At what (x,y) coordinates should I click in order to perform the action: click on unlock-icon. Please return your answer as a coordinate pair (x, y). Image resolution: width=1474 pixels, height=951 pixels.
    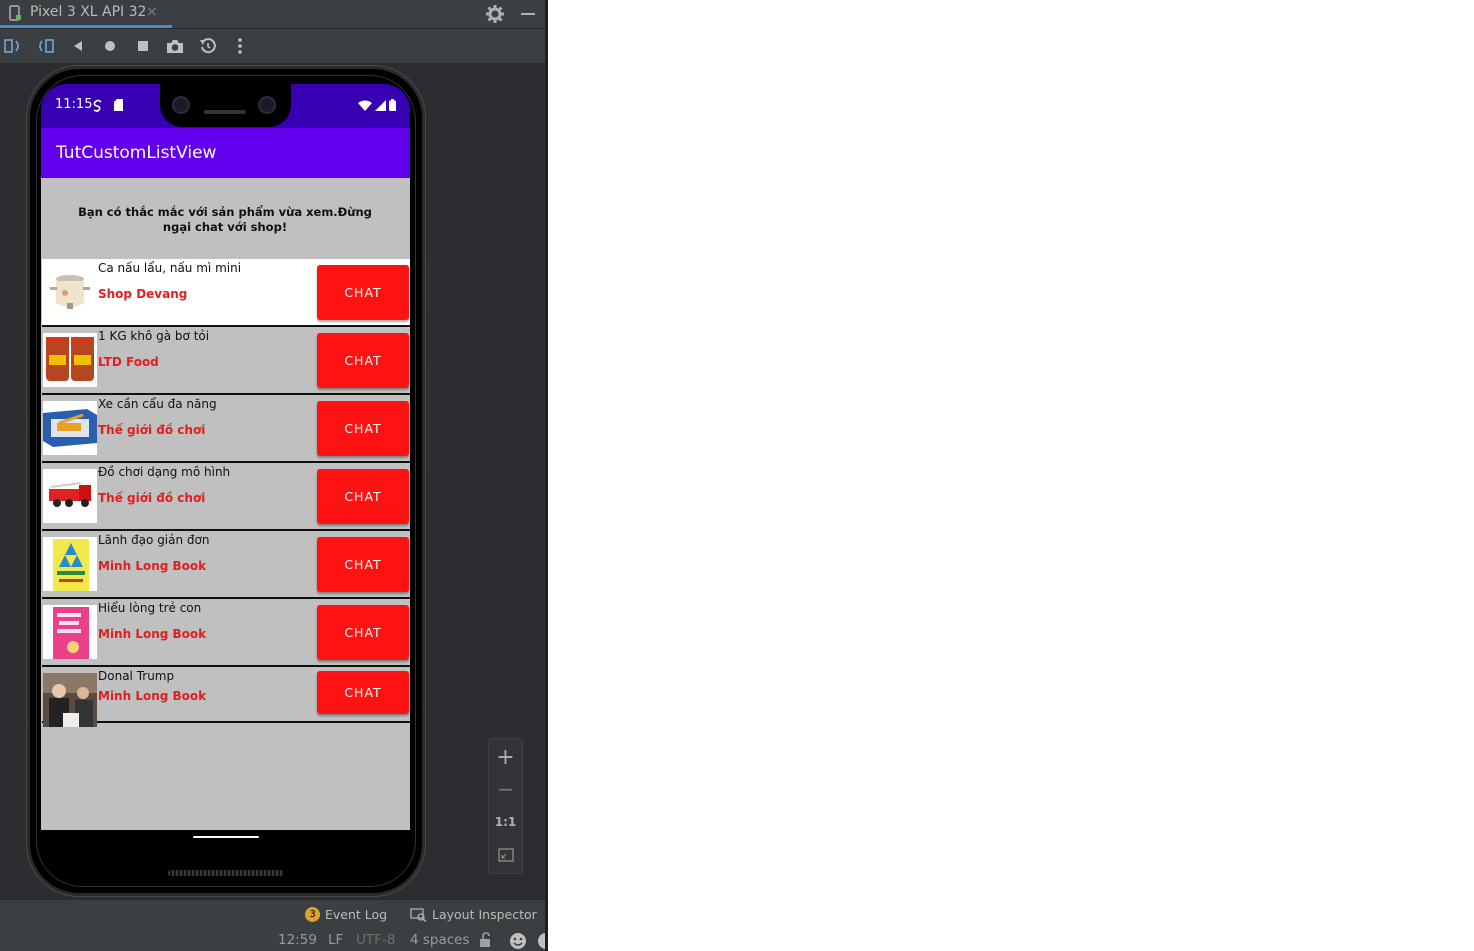
    Looking at the image, I should click on (486, 940).